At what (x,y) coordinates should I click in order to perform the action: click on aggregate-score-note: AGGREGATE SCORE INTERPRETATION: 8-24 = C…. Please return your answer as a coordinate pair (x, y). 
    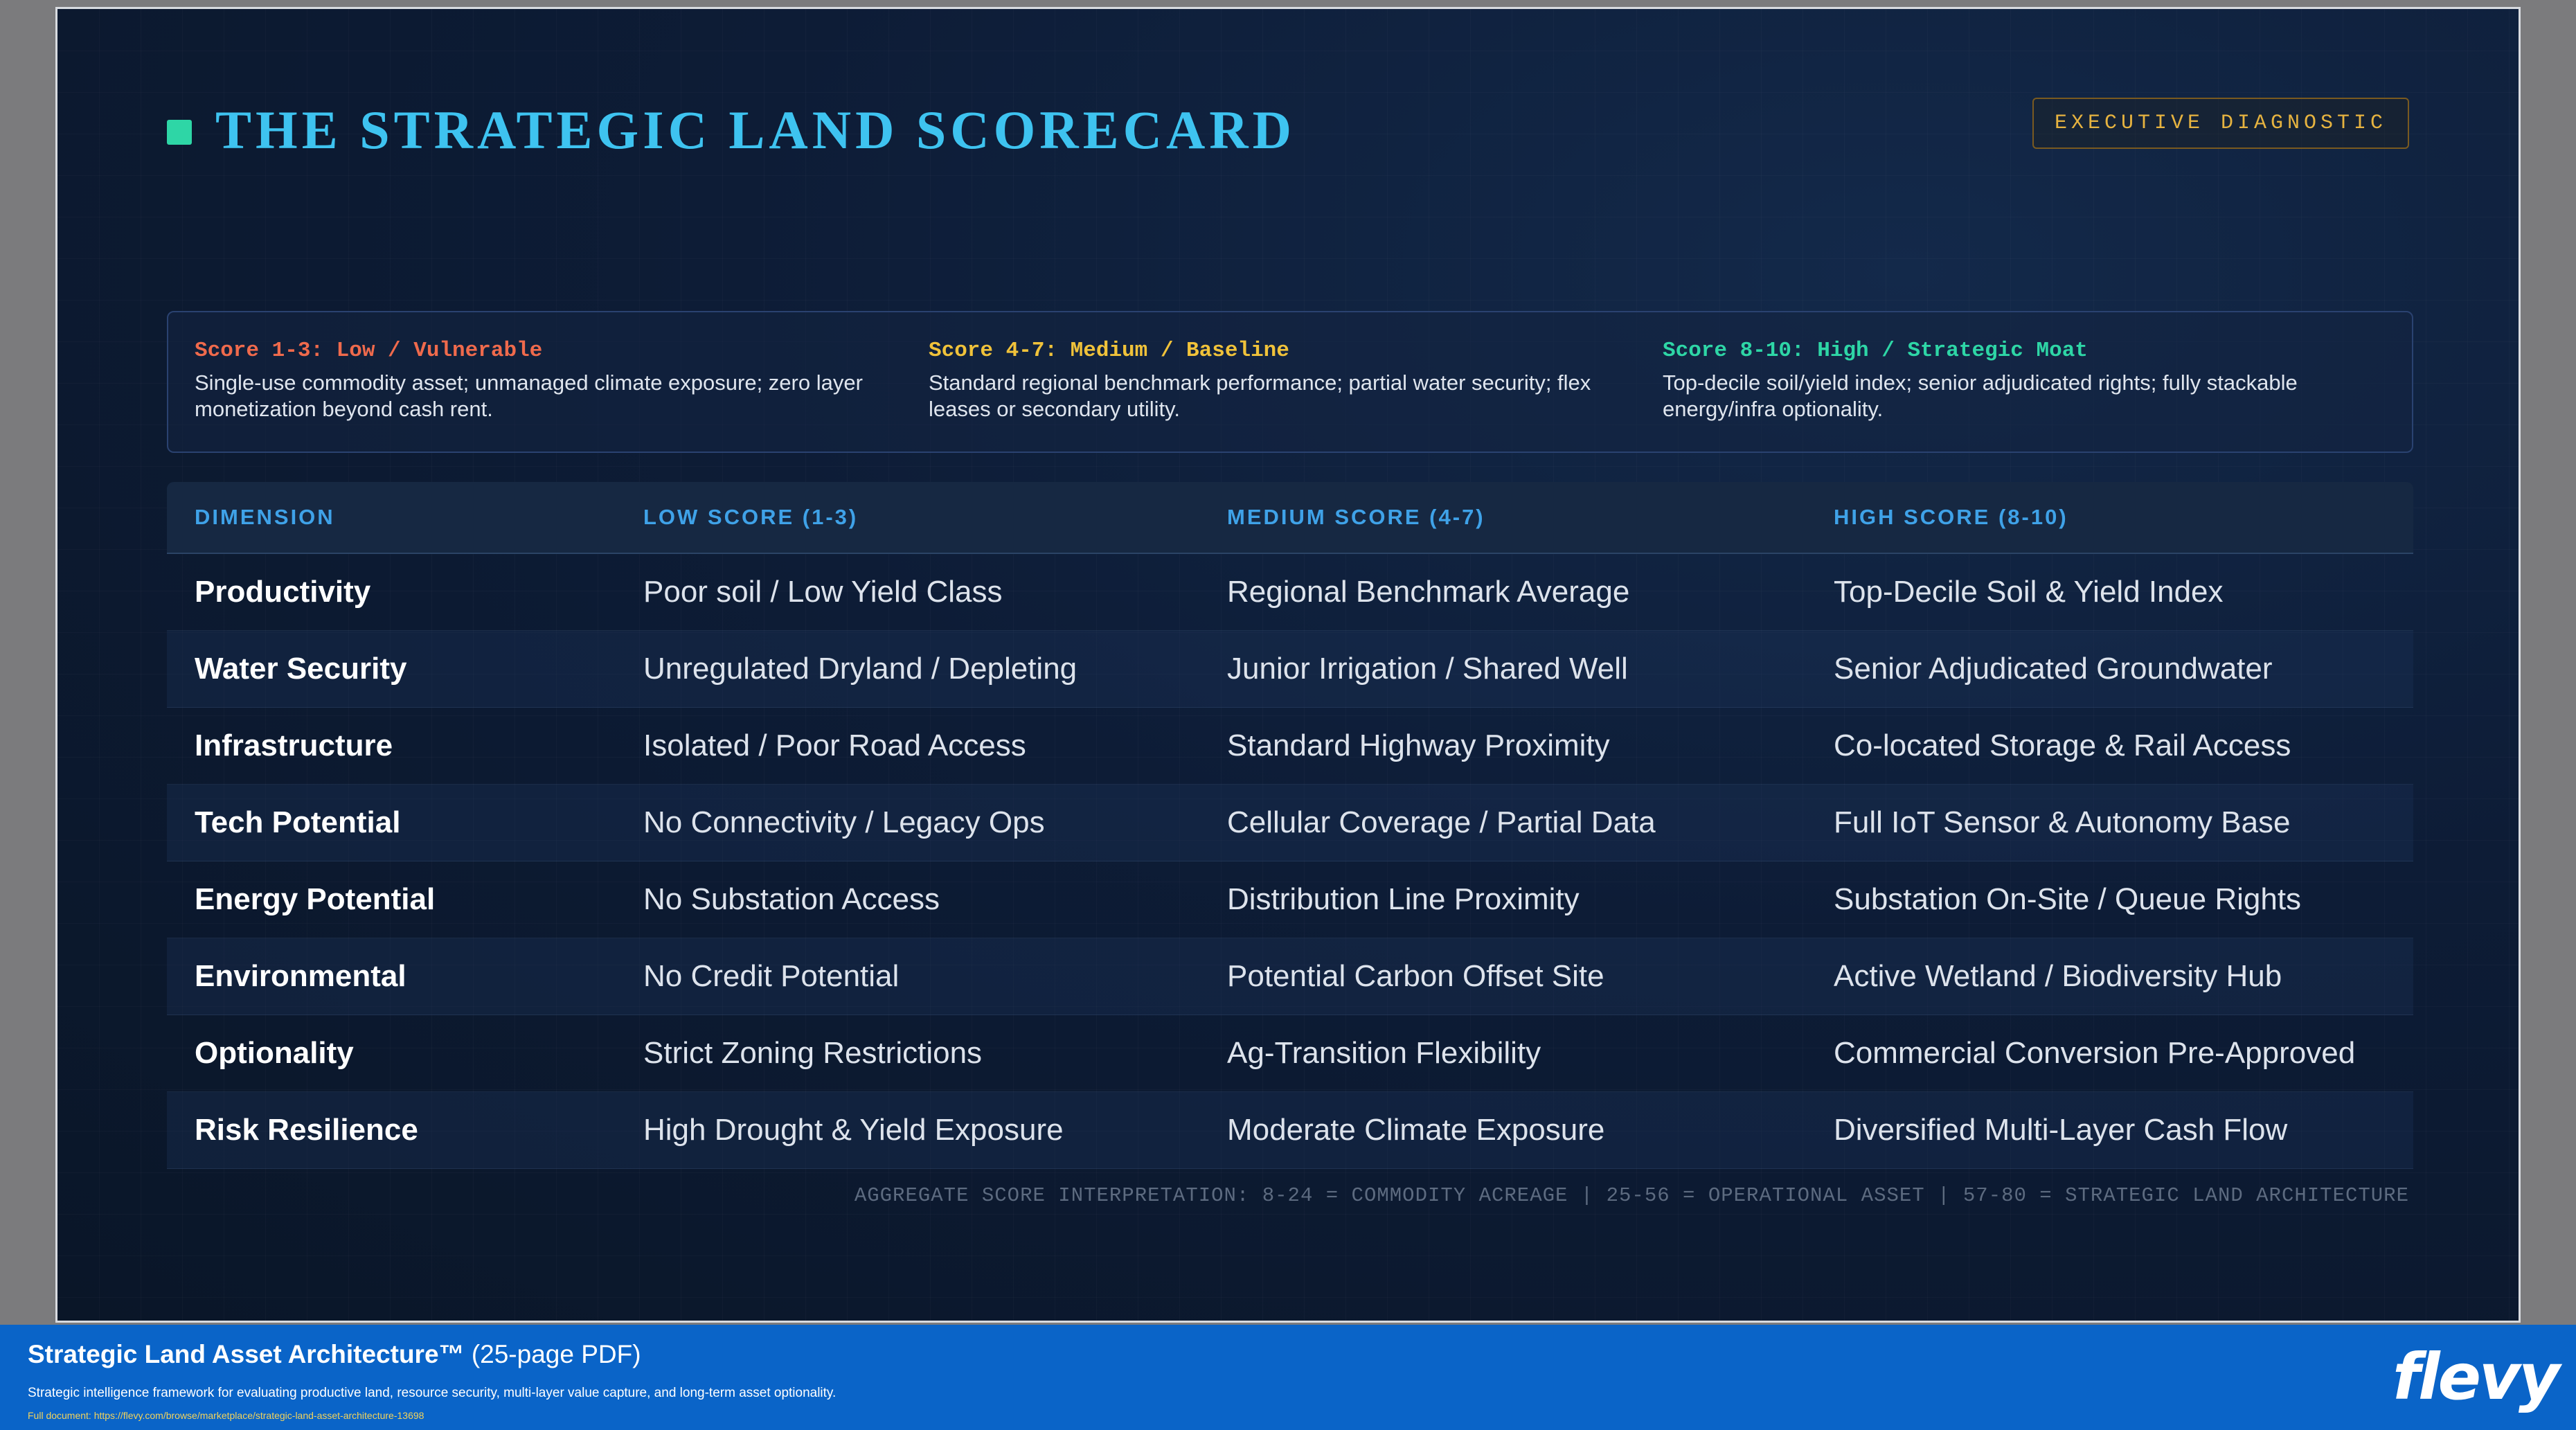
    Looking at the image, I should click on (1631, 1195).